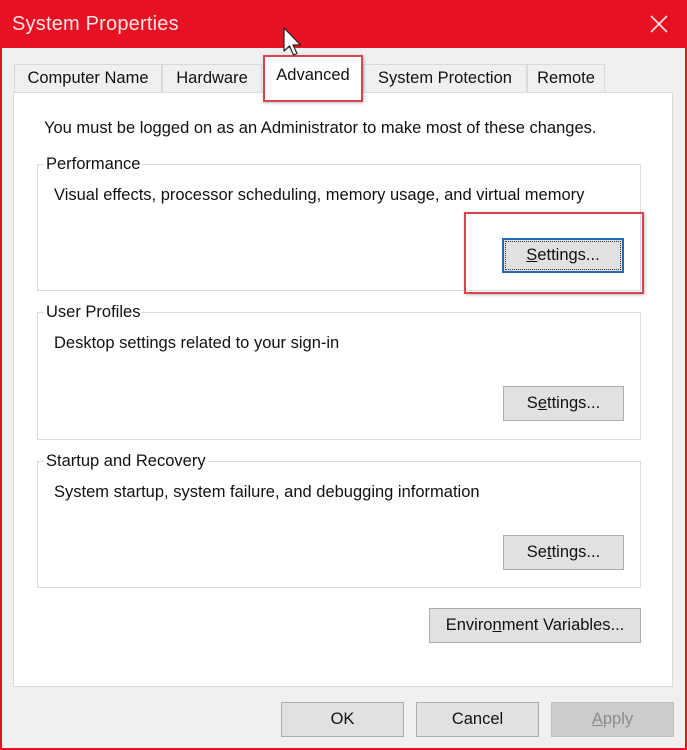  I want to click on tab-label: Computer Name, so click(88, 78).